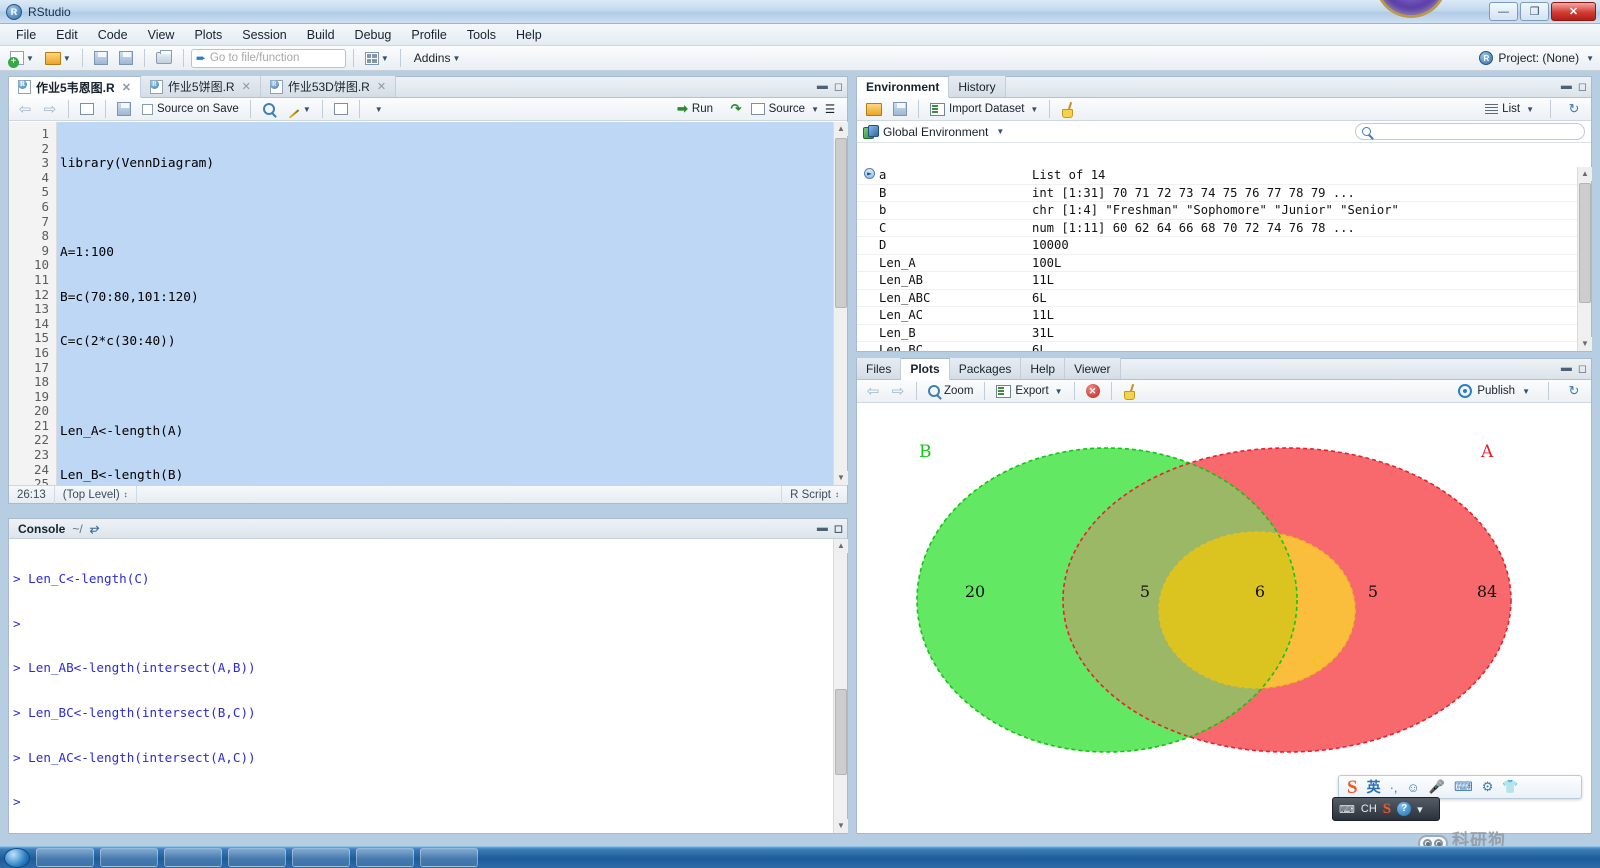 Image resolution: width=1600 pixels, height=868 pixels. Describe the element at coordinates (736, 109) in the screenshot. I see `rerun-button: ↷` at that location.